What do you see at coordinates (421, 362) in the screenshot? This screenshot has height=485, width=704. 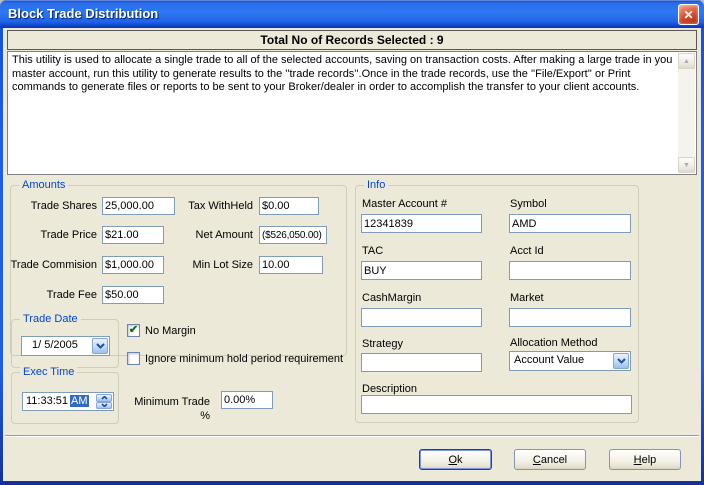 I see `strategy-input` at bounding box center [421, 362].